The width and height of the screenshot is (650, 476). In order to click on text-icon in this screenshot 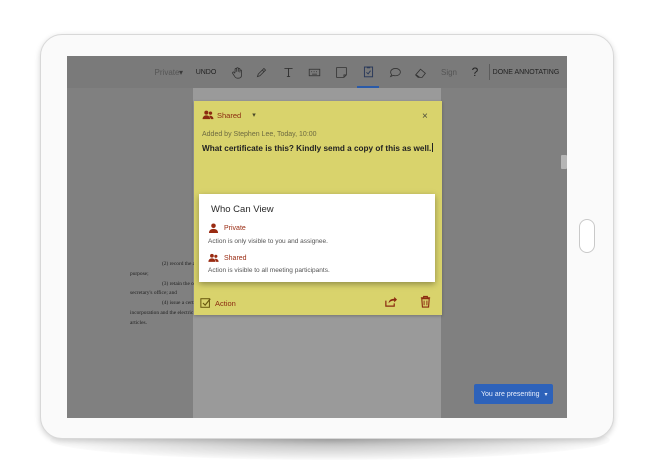, I will do `click(288, 72)`.